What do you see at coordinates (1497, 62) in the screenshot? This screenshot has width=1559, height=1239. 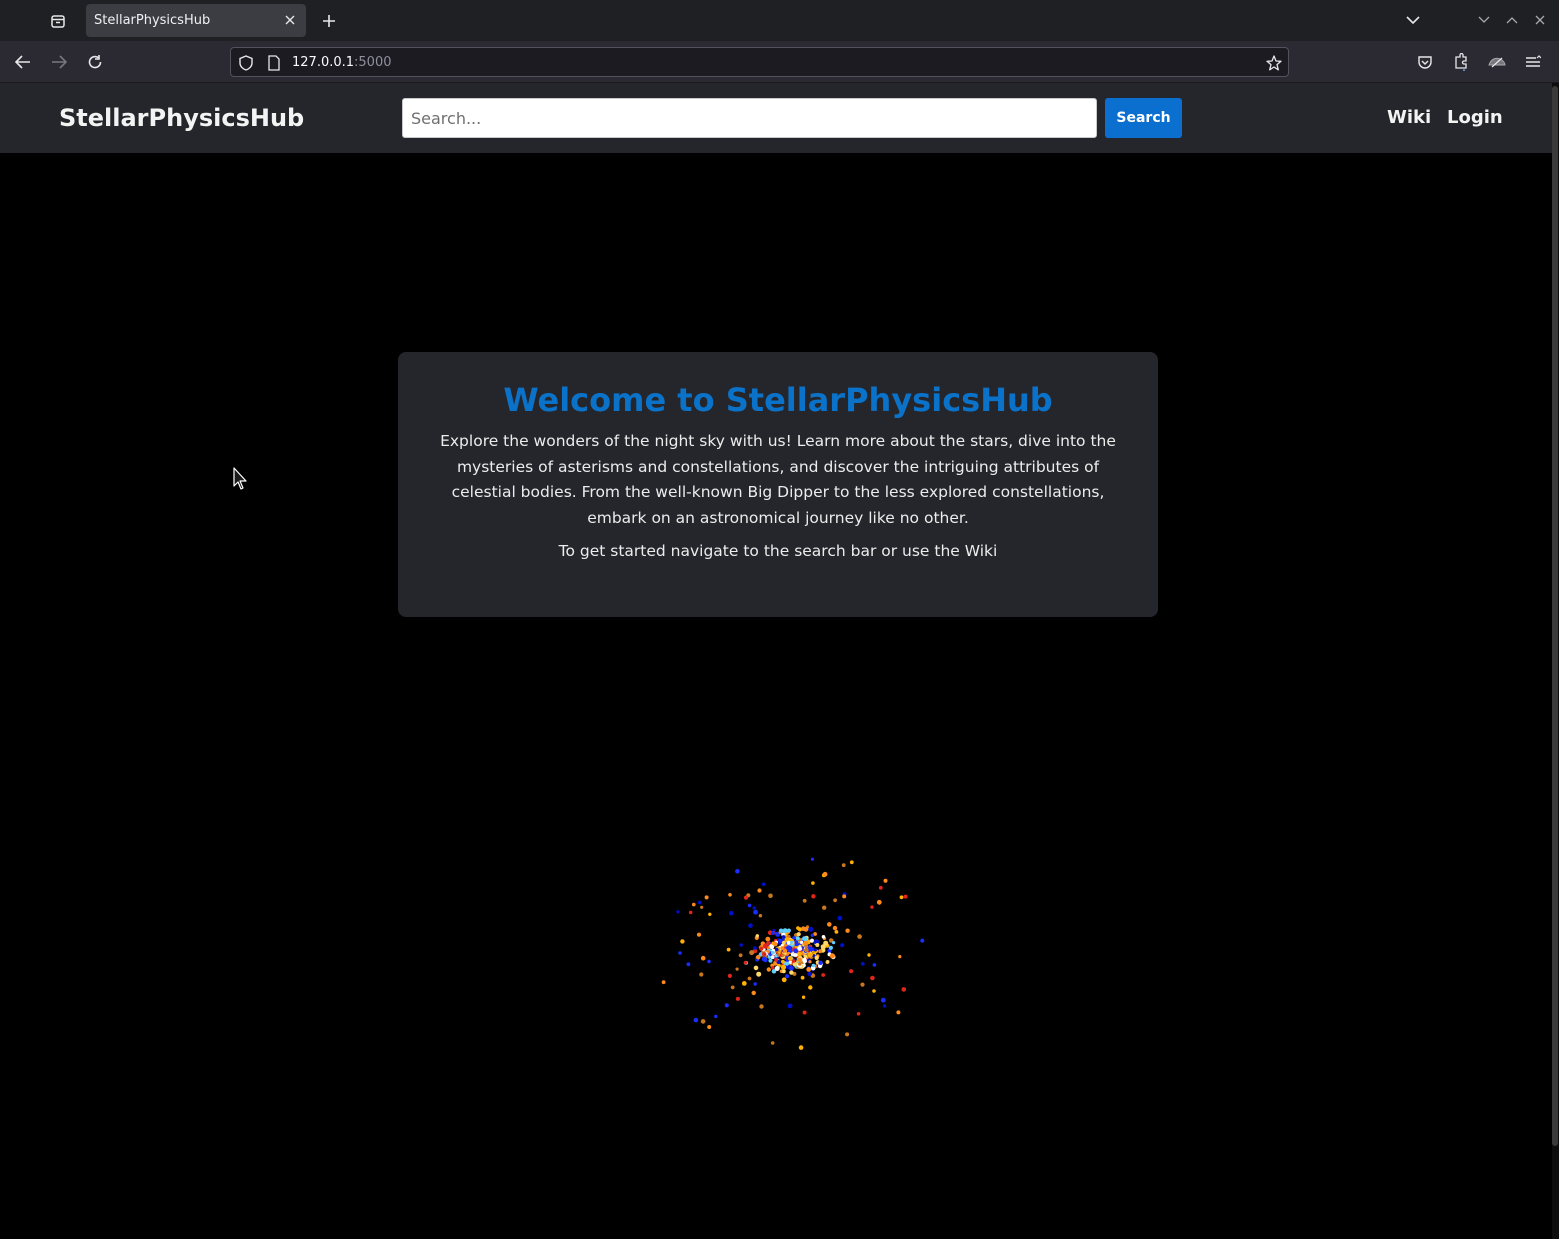 I see `account-icon` at bounding box center [1497, 62].